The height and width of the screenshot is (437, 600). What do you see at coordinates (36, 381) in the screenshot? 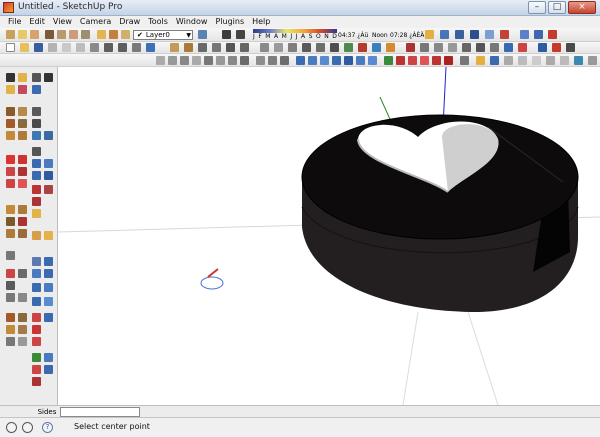
I see `vertex-5-icon` at bounding box center [36, 381].